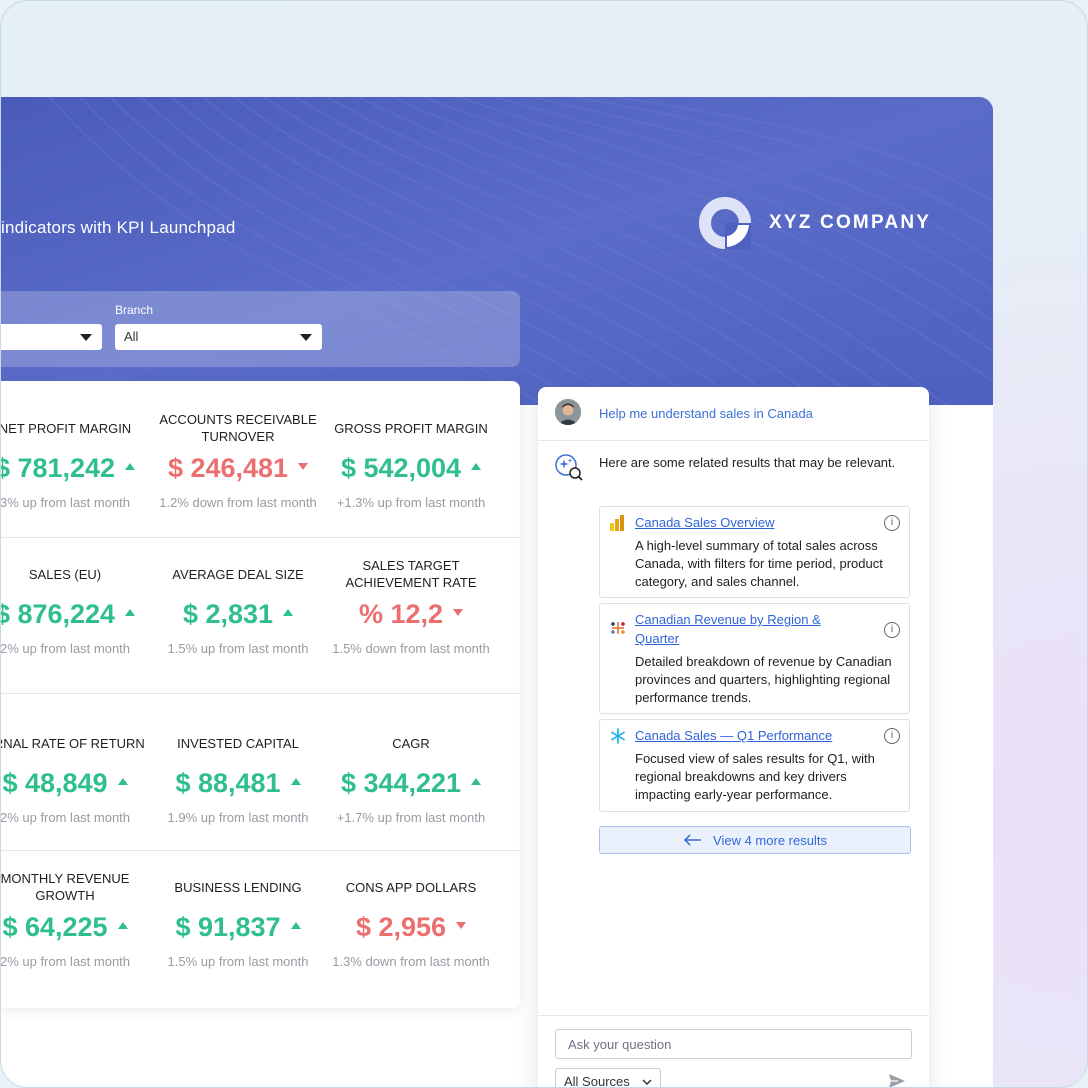  I want to click on kpi-value: $ 542,004, so click(401, 468).